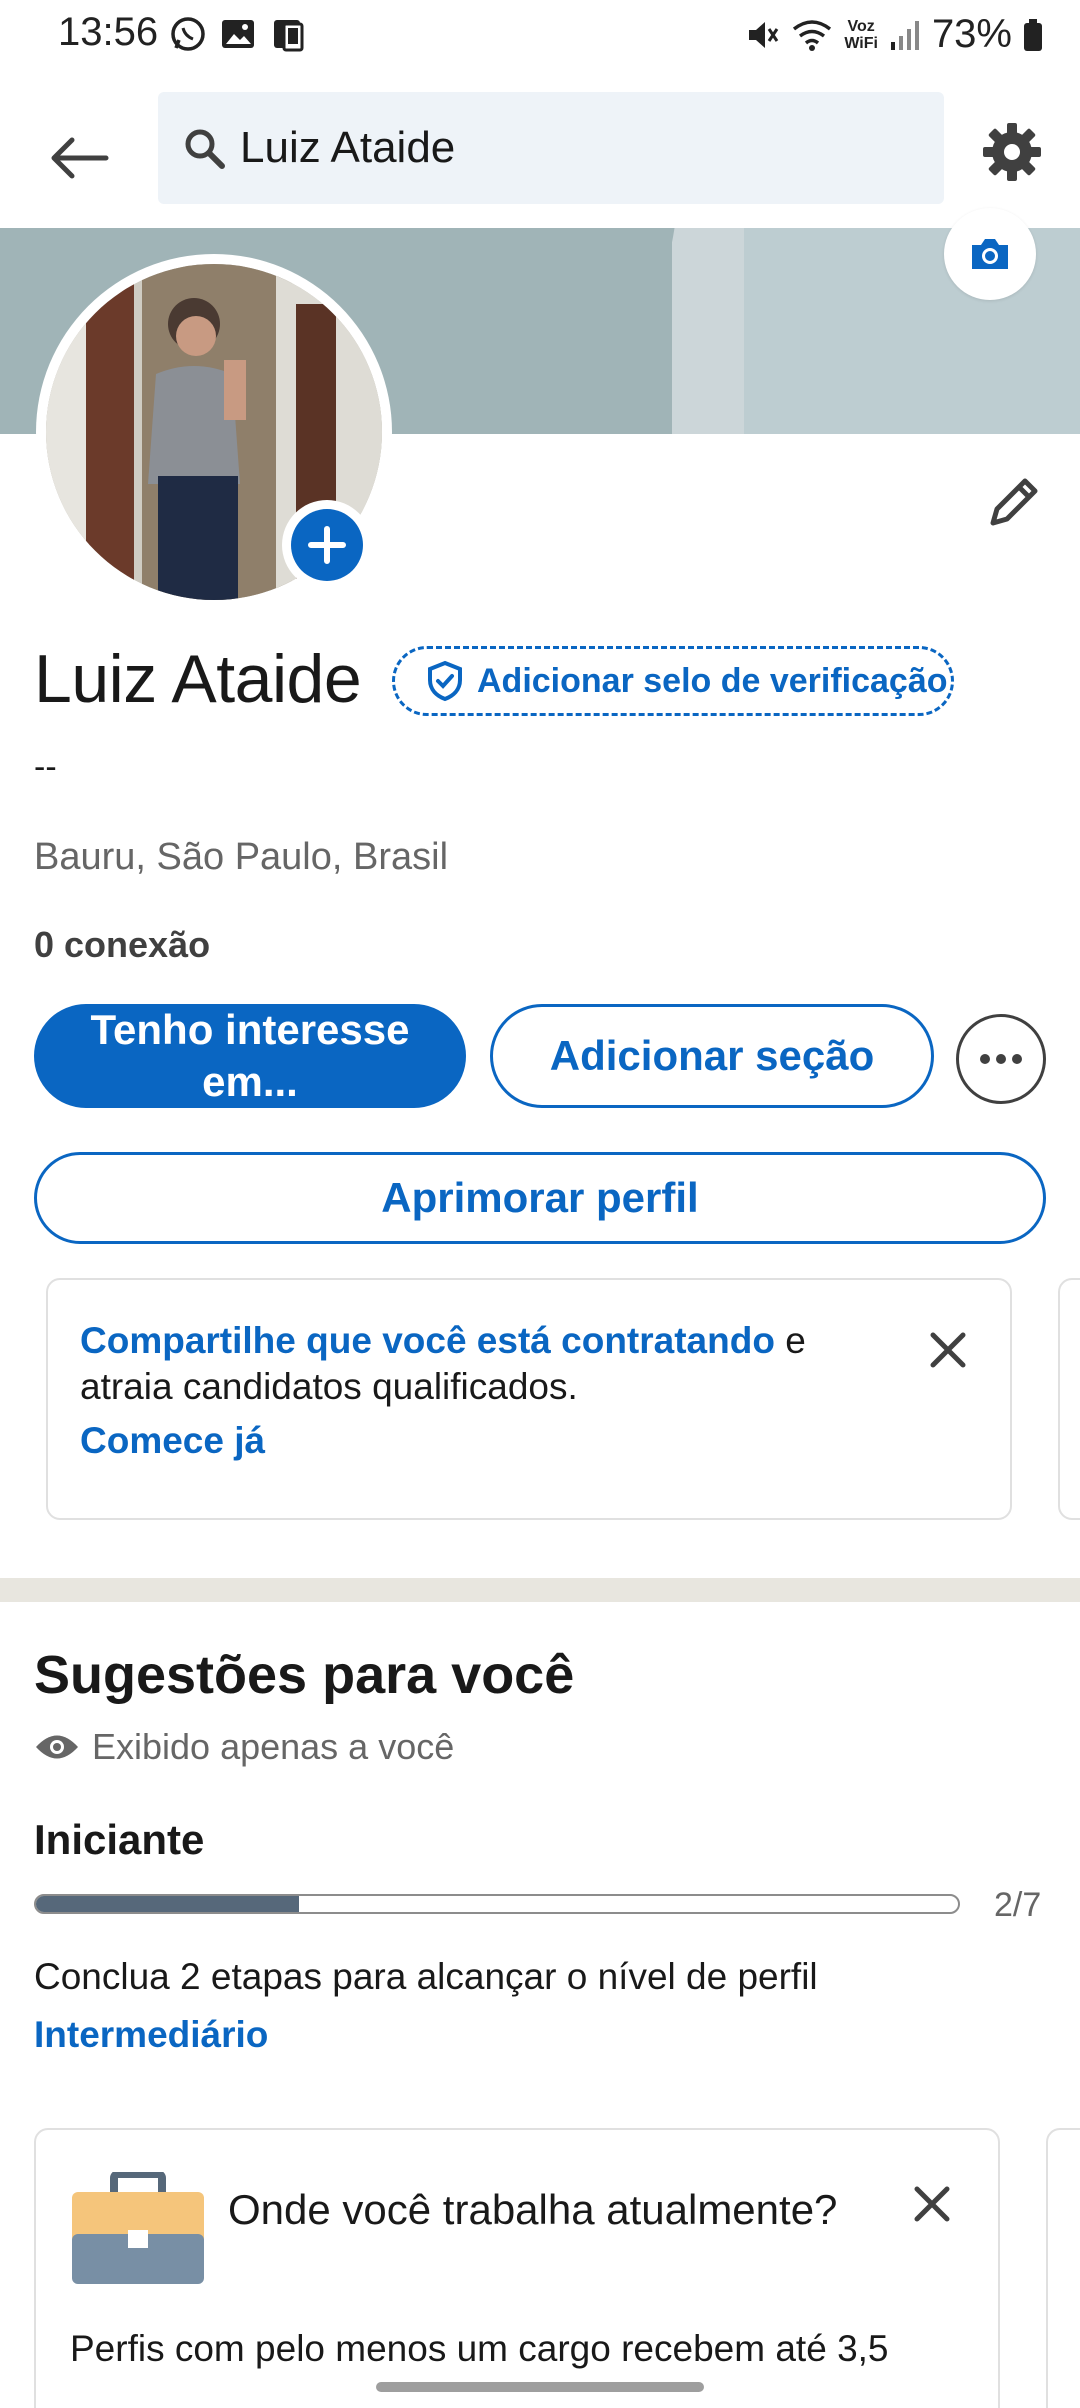 This screenshot has height=2408, width=1080. What do you see at coordinates (861, 43) in the screenshot?
I see `wifi-text: WiFi` at bounding box center [861, 43].